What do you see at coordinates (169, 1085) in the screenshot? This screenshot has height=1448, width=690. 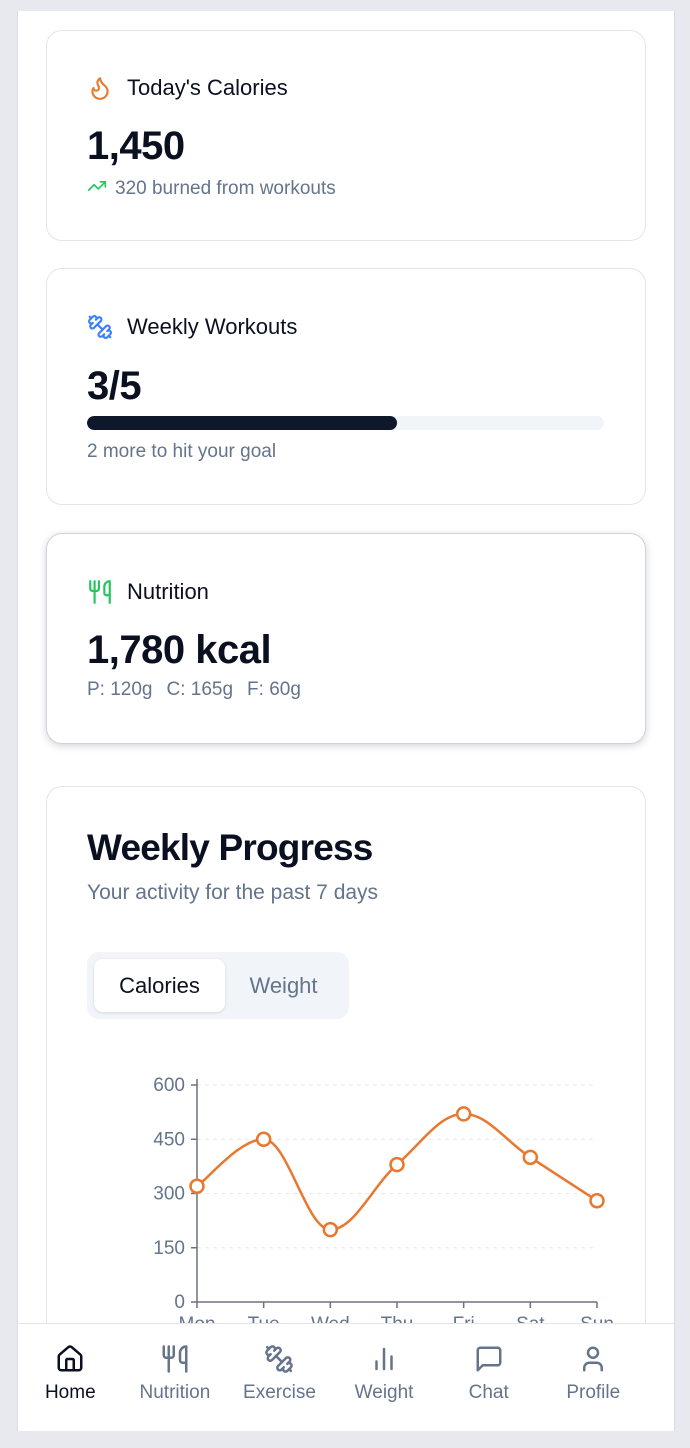 I see `y-tick-label: 600` at bounding box center [169, 1085].